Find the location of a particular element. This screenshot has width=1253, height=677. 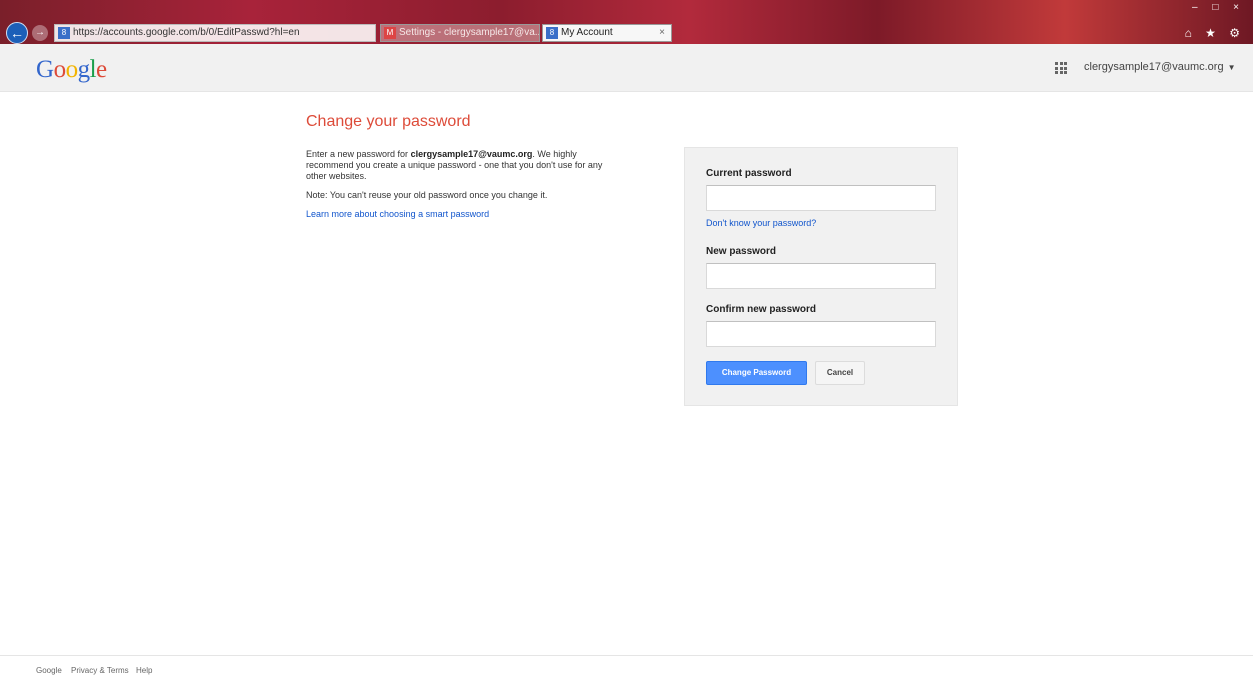

current-password-input is located at coordinates (821, 198).